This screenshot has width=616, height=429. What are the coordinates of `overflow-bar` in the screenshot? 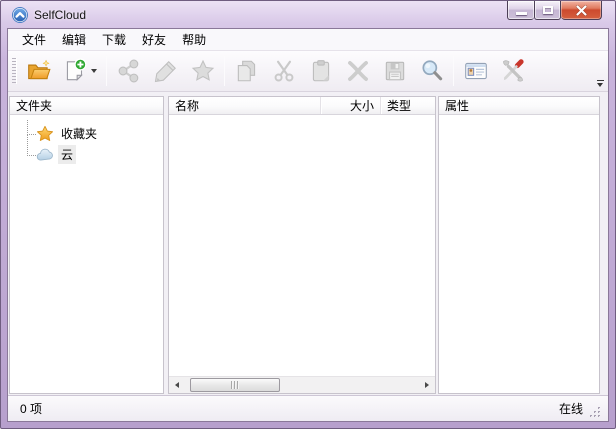 It's located at (600, 80).